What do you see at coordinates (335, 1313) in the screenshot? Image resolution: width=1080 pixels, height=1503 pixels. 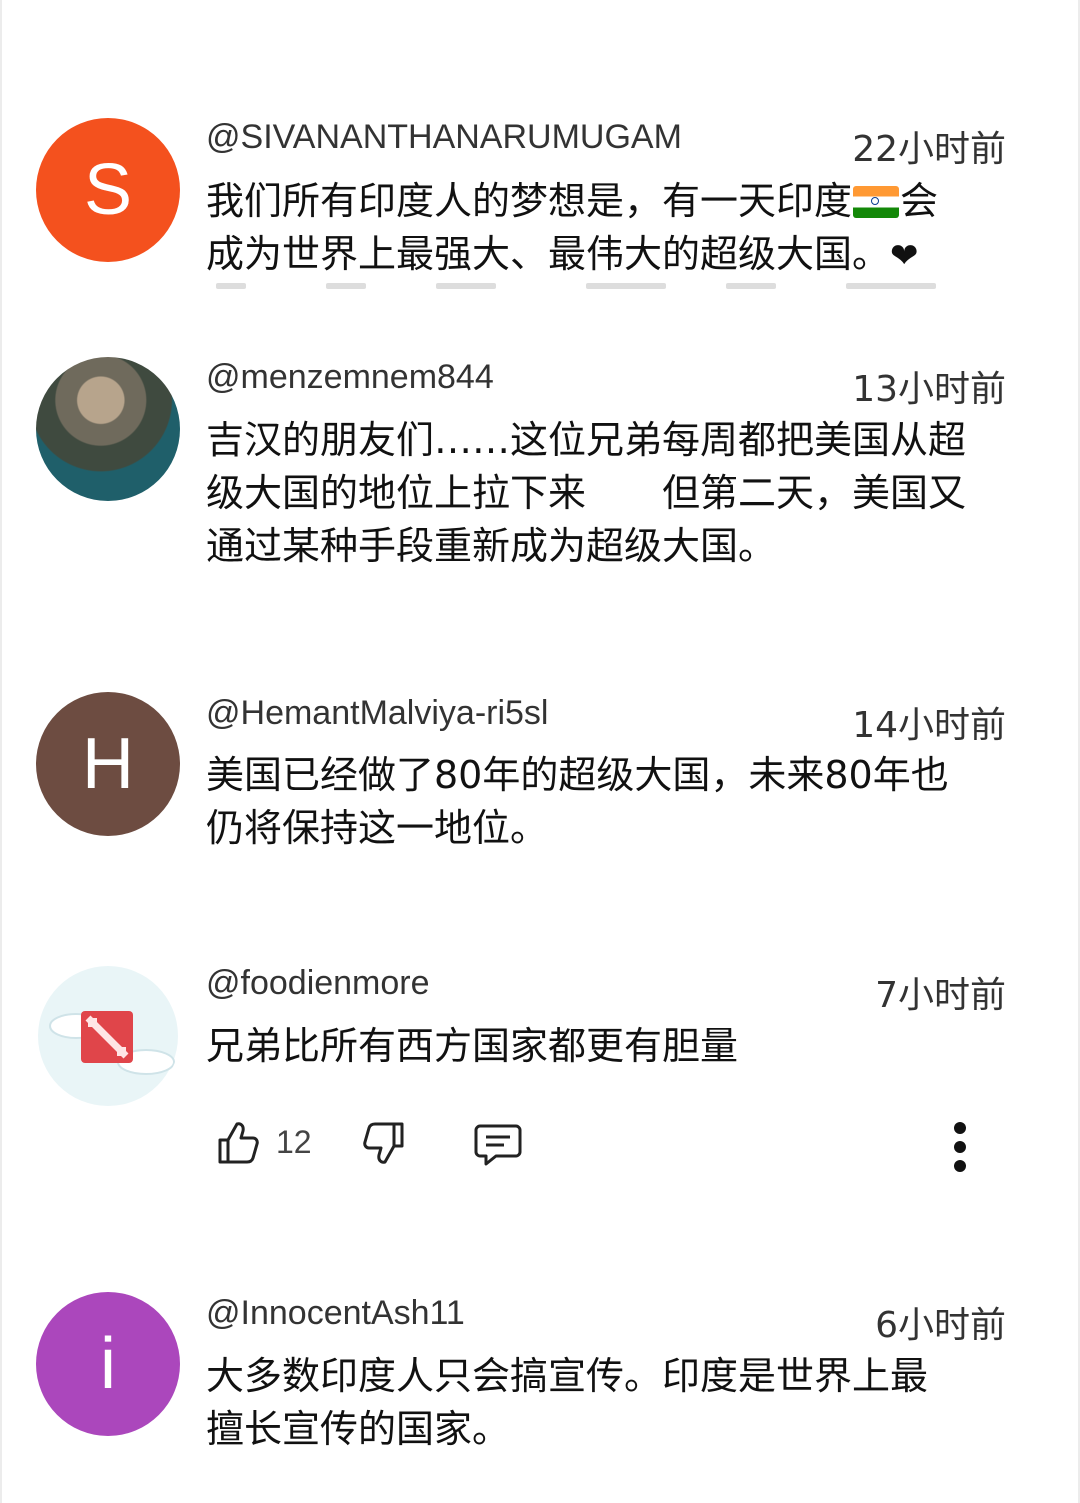 I see `comment-author: @InnocentAsh11` at bounding box center [335, 1313].